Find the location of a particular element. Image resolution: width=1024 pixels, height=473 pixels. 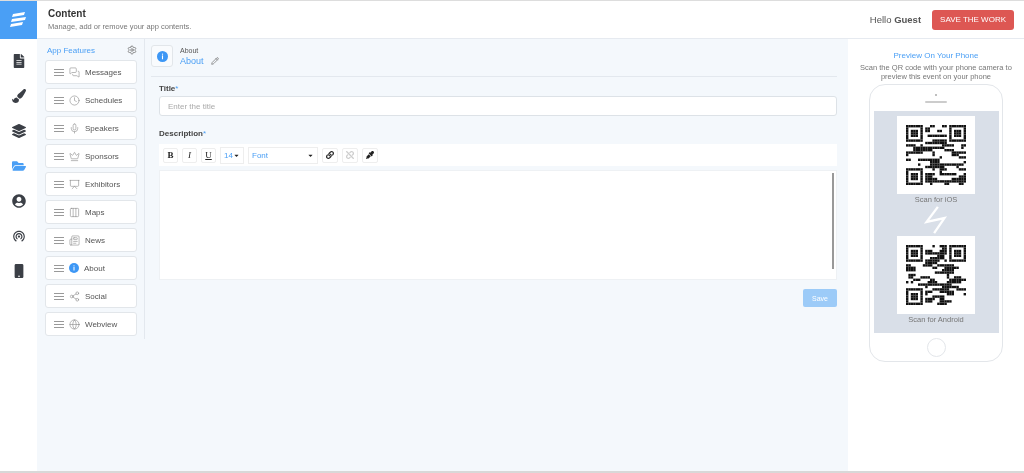

presentation-icon is located at coordinates (74, 184).